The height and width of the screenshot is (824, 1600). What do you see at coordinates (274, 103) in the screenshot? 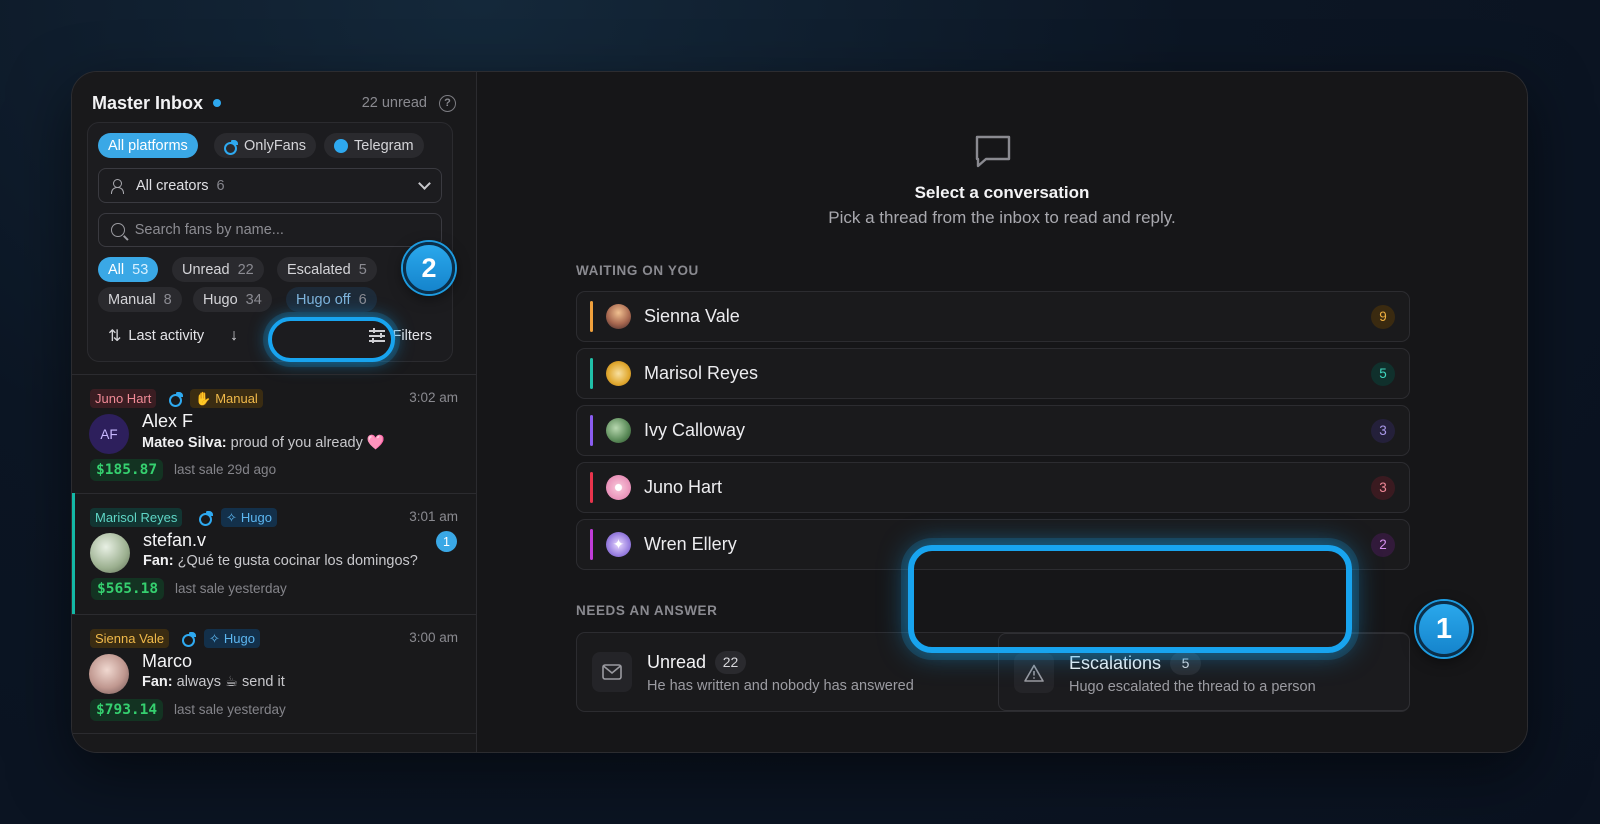
I see `inbox-header: Master Inbox 22 unread ?` at bounding box center [274, 103].